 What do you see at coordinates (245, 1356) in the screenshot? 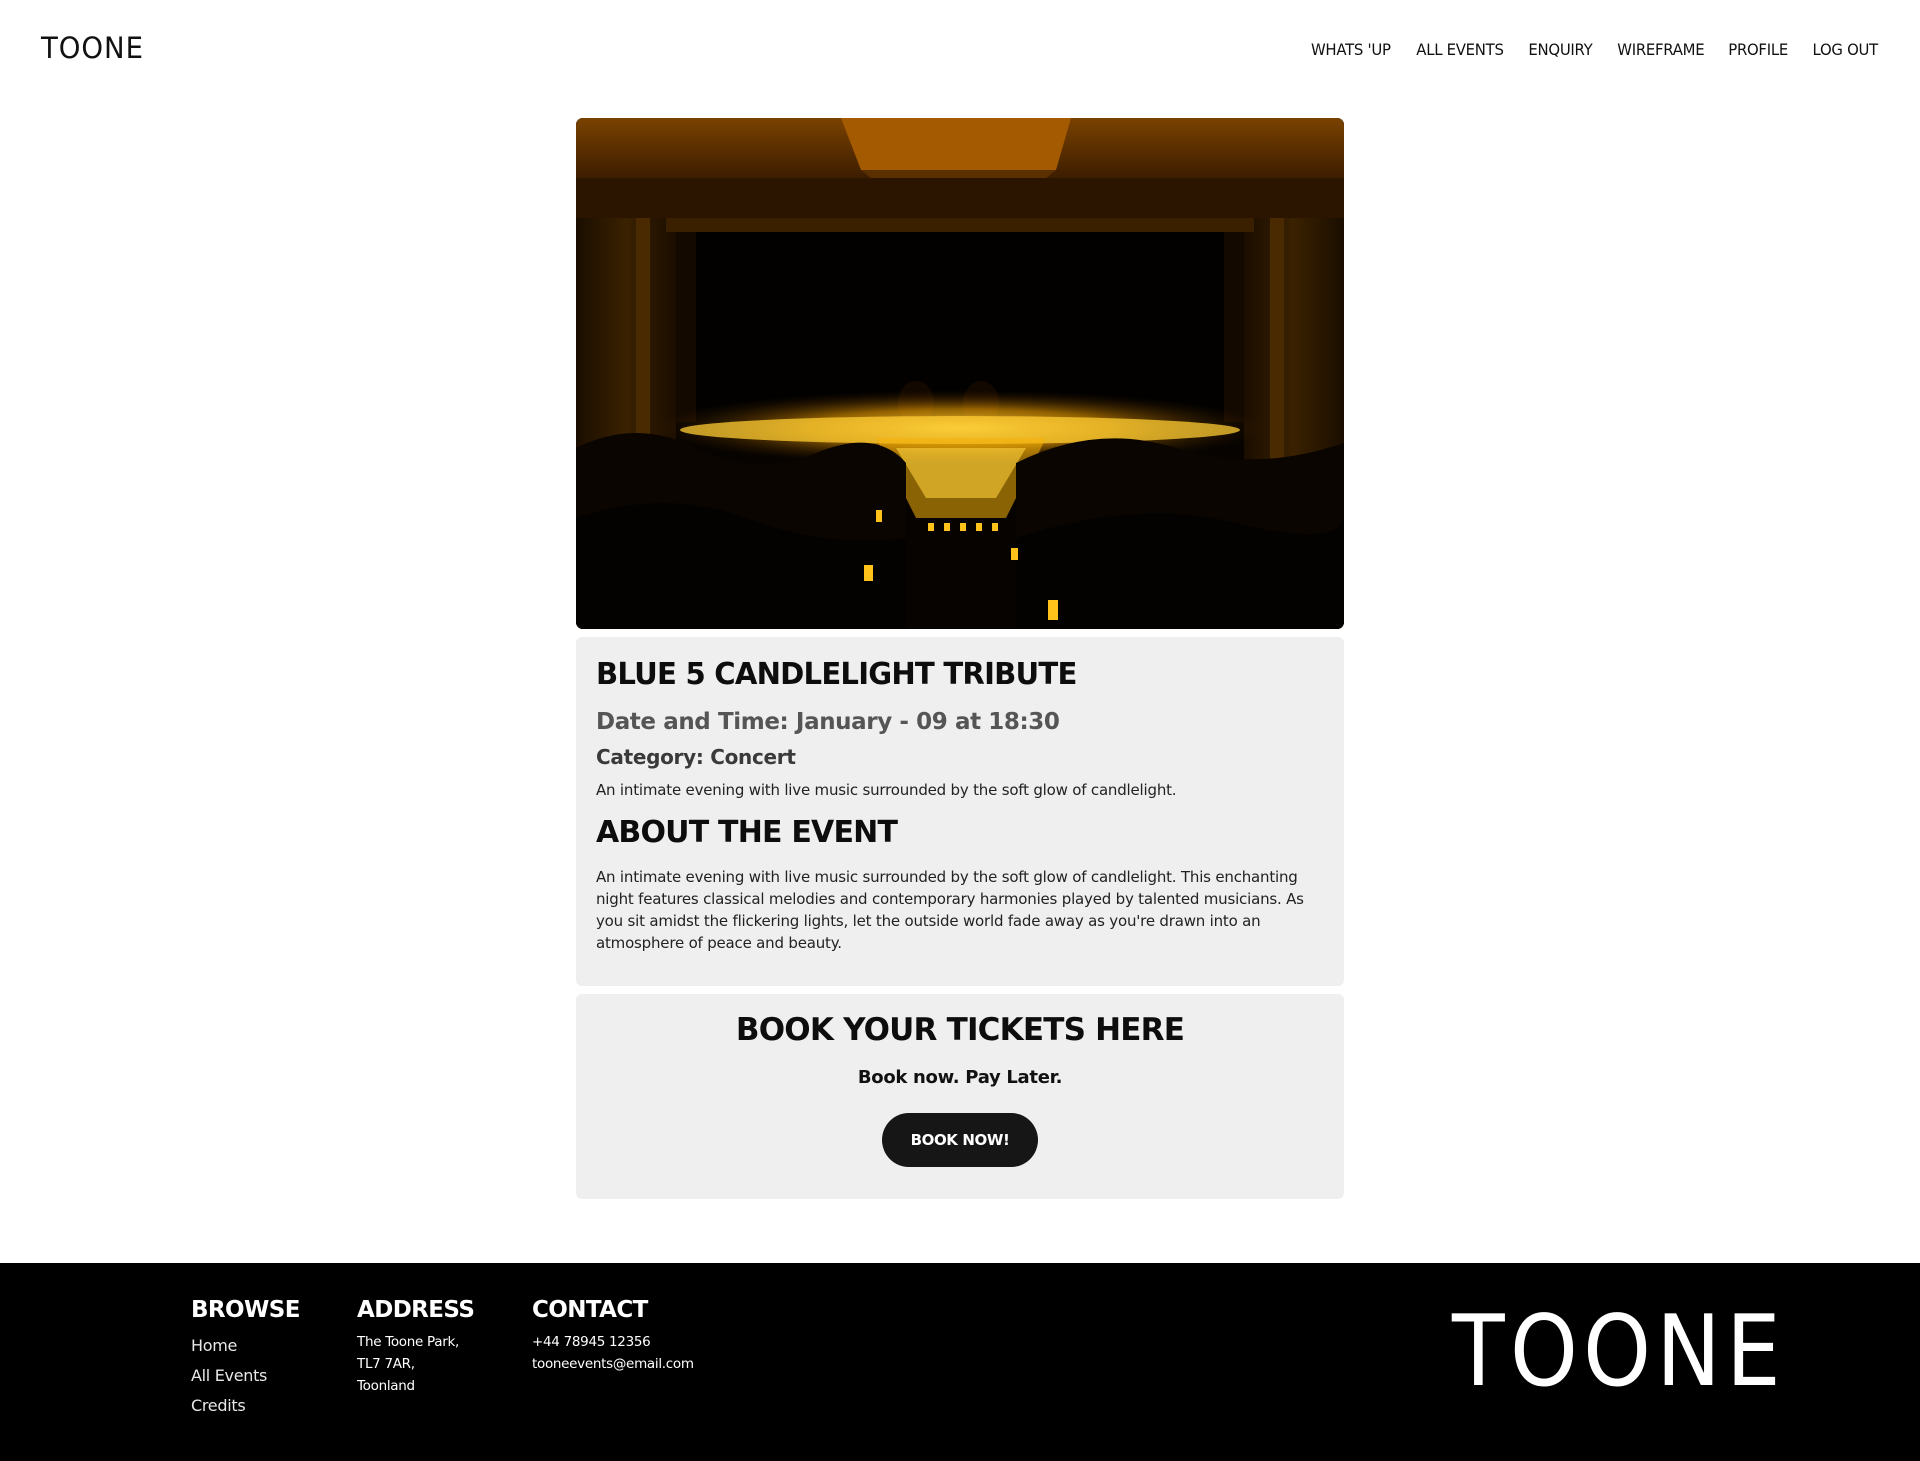
I see `footer-browse: BROWSE Home All Events Credits` at bounding box center [245, 1356].